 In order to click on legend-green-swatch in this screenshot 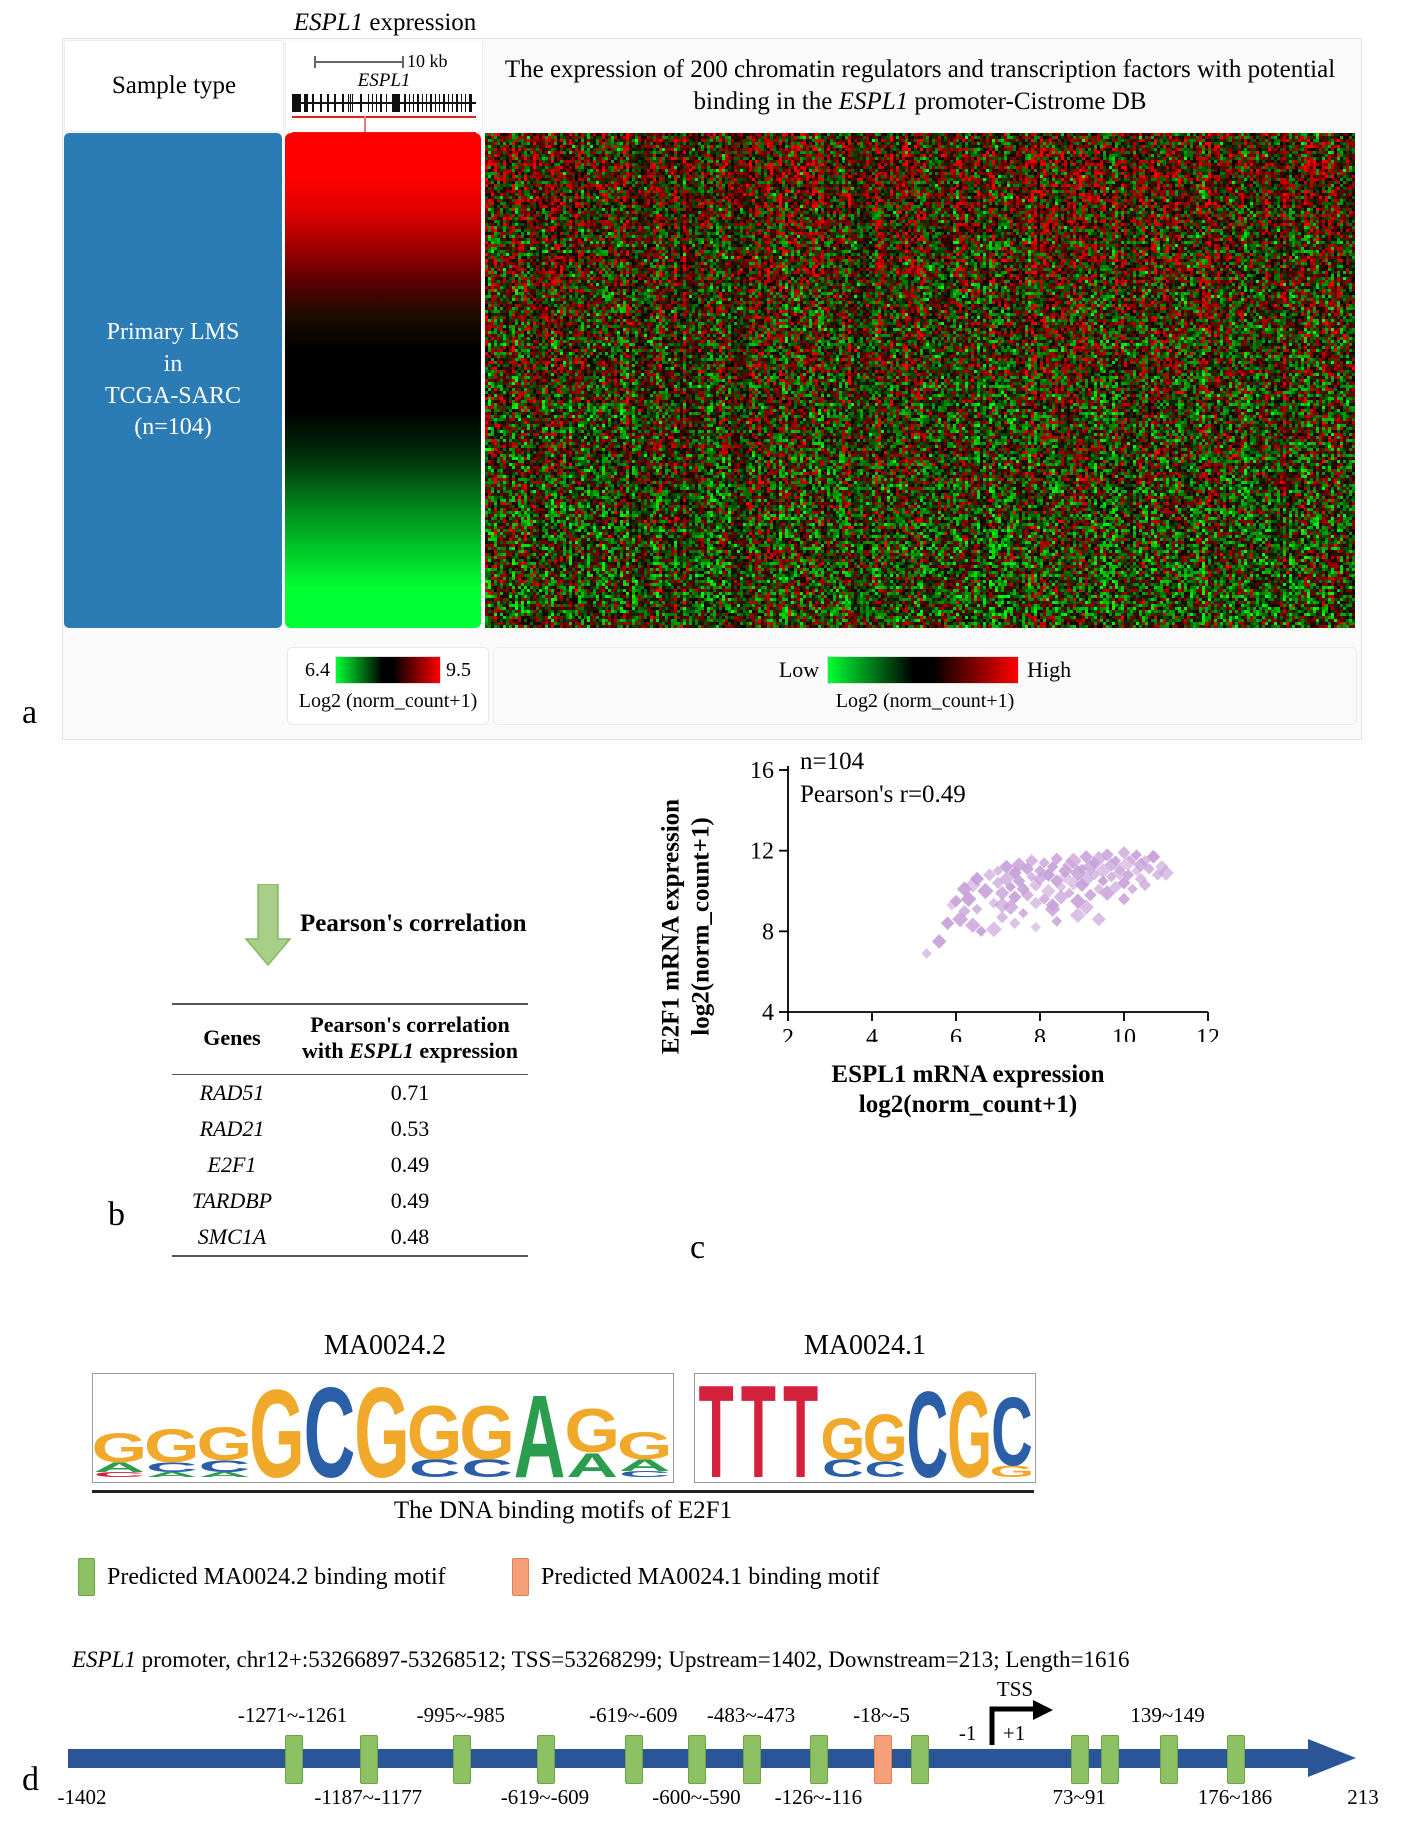, I will do `click(86, 1577)`.